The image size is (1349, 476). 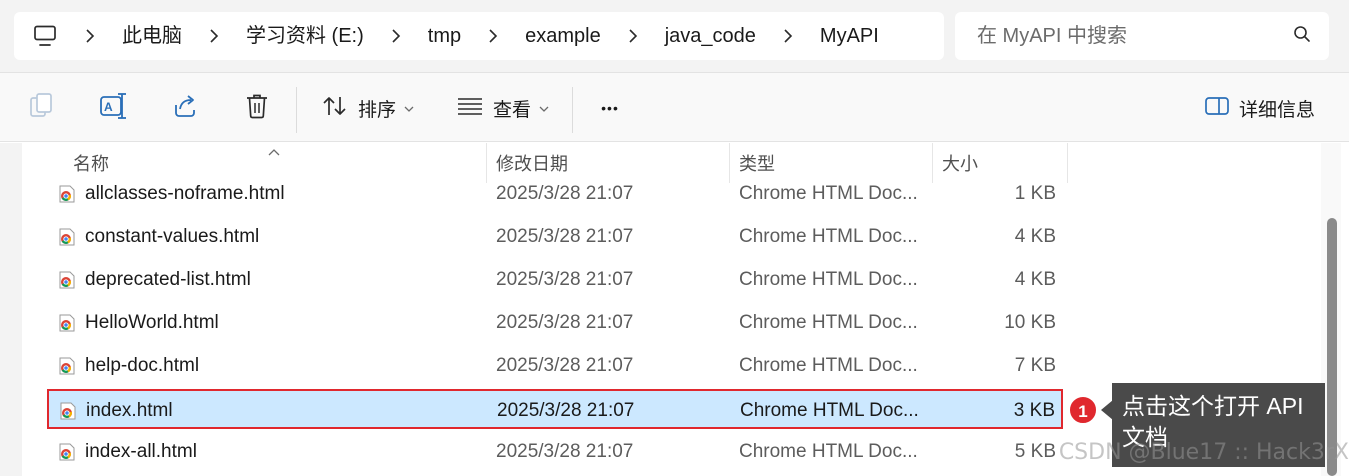 What do you see at coordinates (1067, 163) in the screenshot?
I see `column-divider` at bounding box center [1067, 163].